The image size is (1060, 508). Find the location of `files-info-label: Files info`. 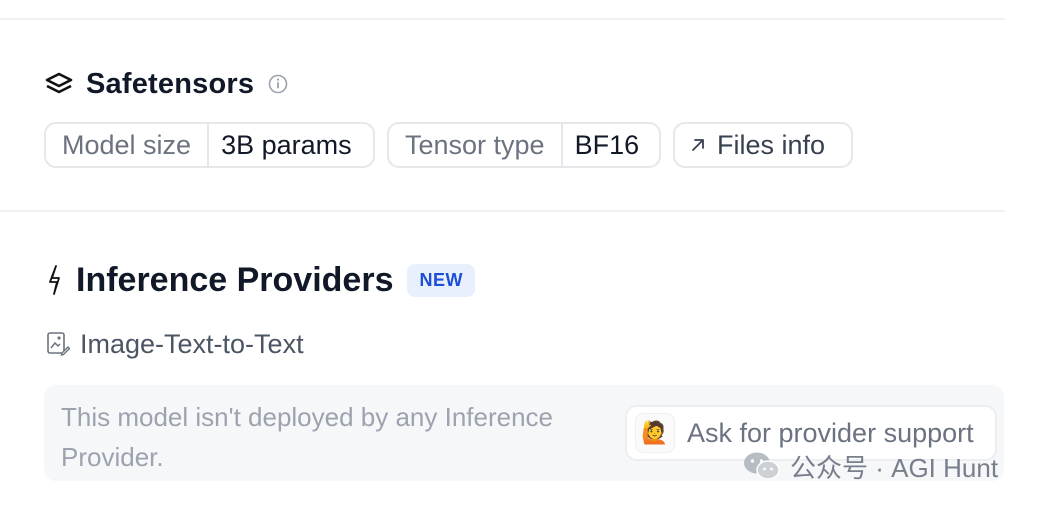

files-info-label: Files info is located at coordinates (771, 144).